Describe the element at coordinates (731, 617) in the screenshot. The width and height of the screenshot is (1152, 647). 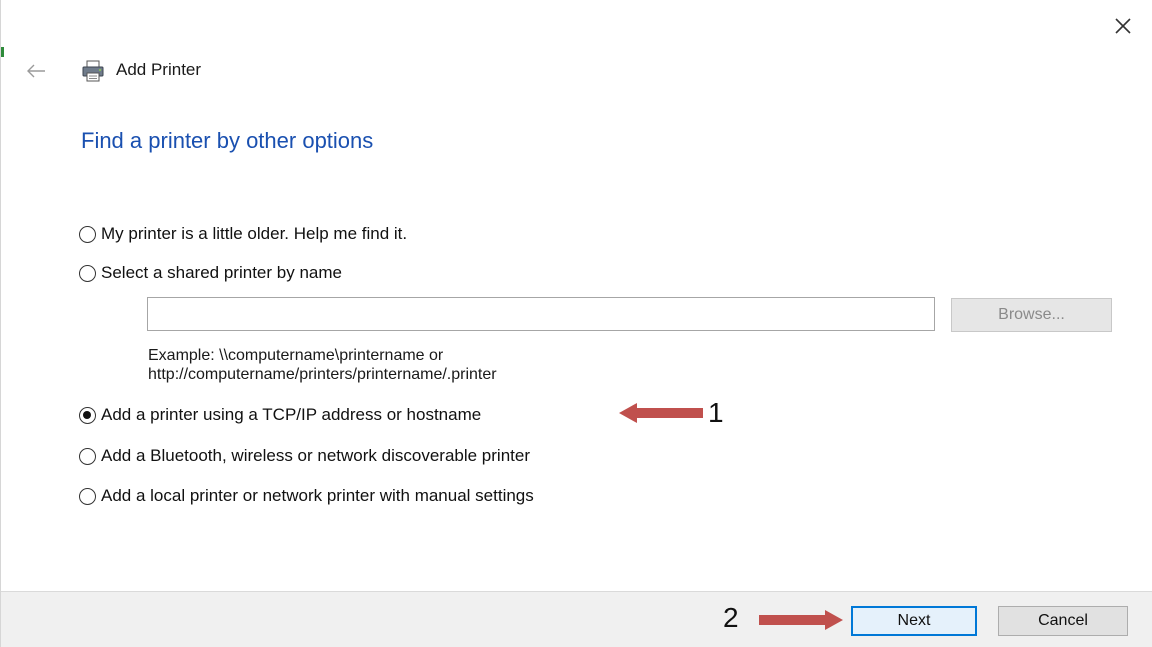
I see `annotation-step-2: 2` at that location.